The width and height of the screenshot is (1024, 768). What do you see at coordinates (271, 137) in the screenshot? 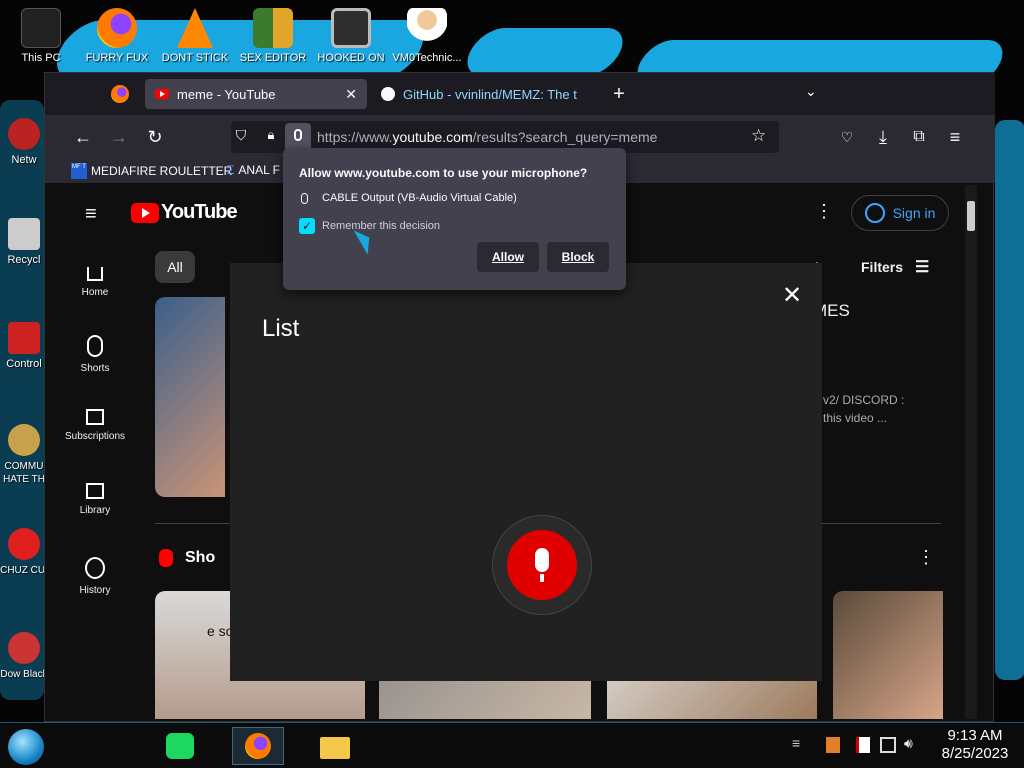
I see `lock-icon: 🔒︎` at bounding box center [271, 137].